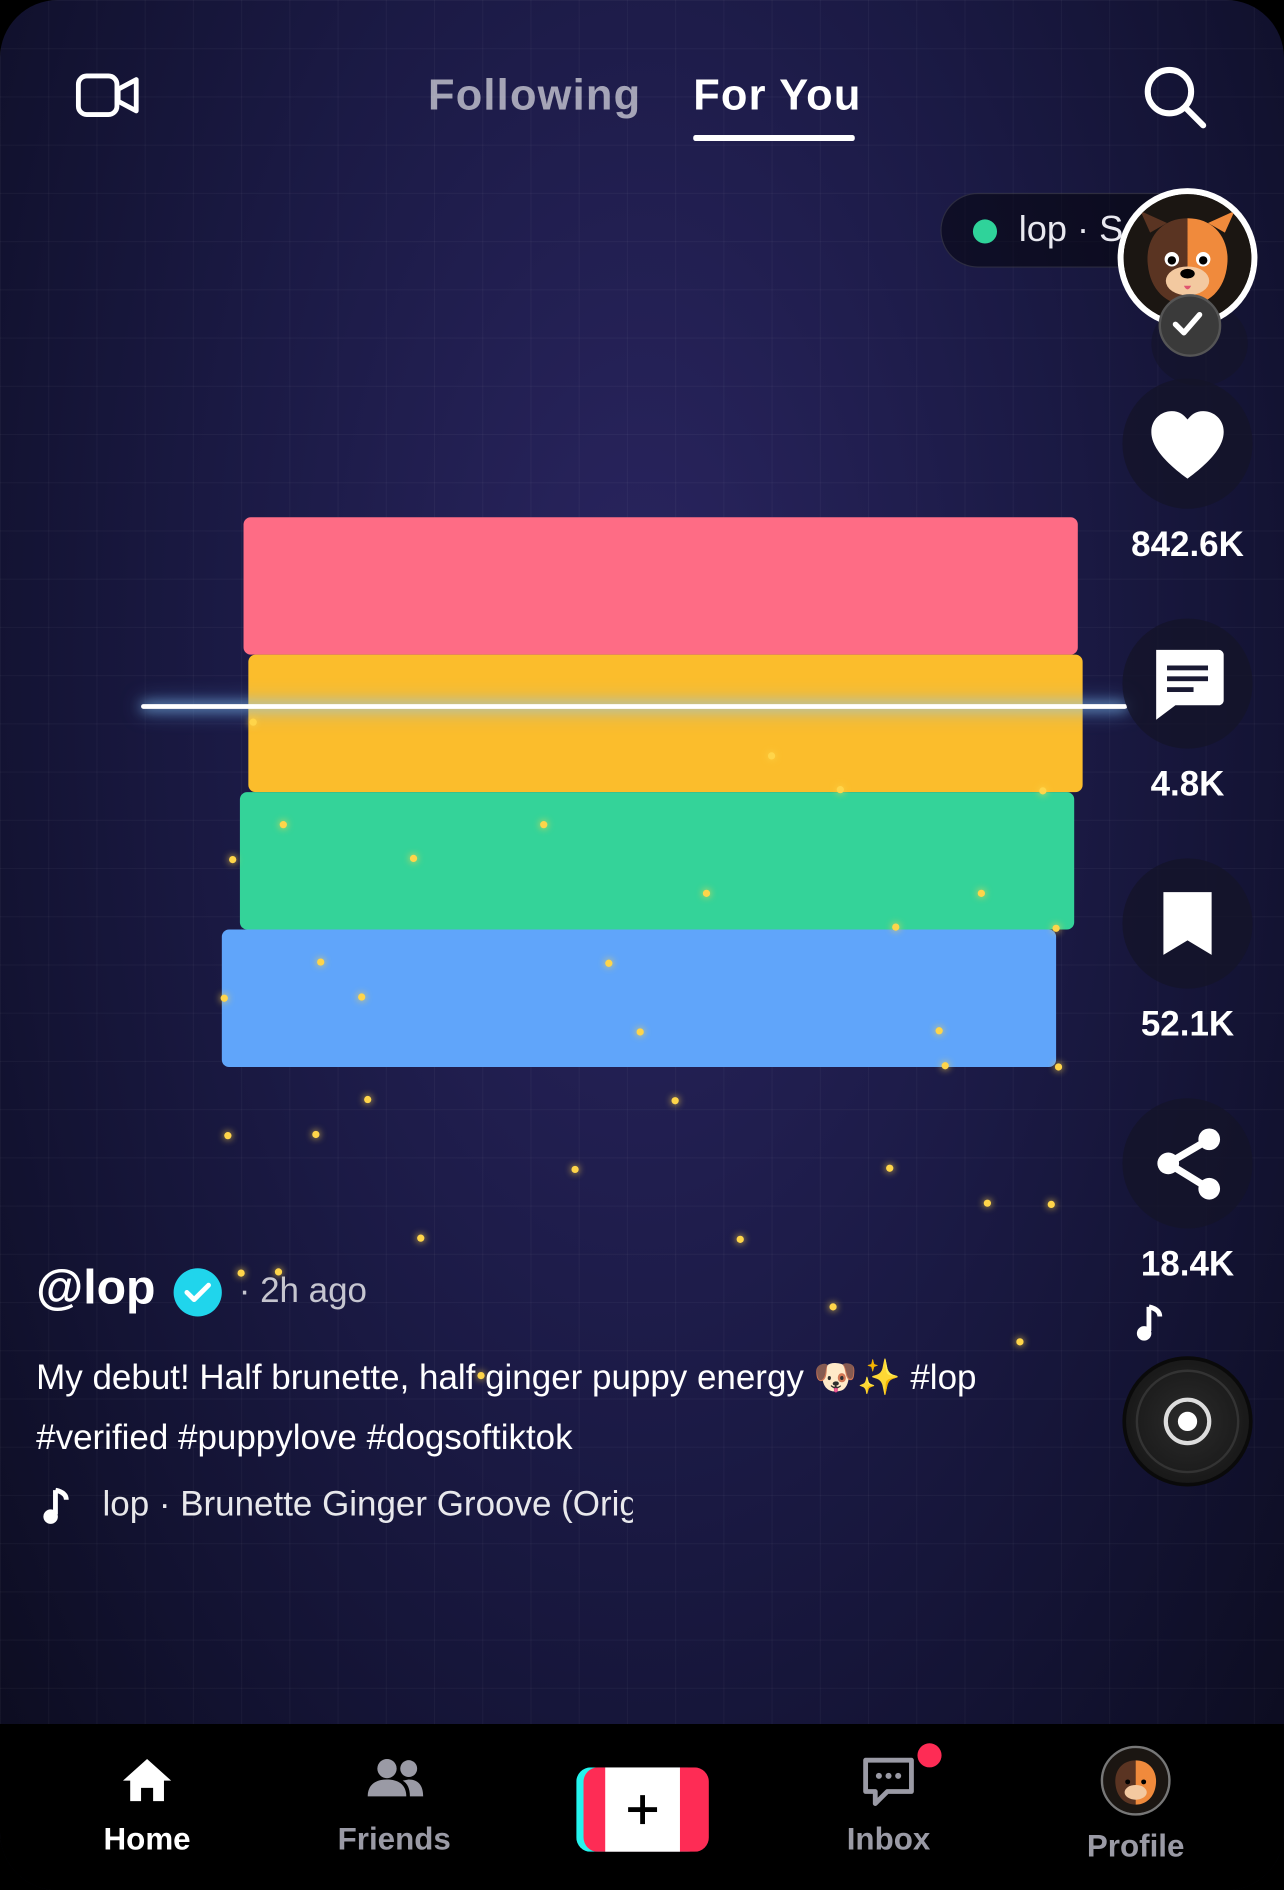  Describe the element at coordinates (985, 231) in the screenshot. I see `live-status-dot` at that location.